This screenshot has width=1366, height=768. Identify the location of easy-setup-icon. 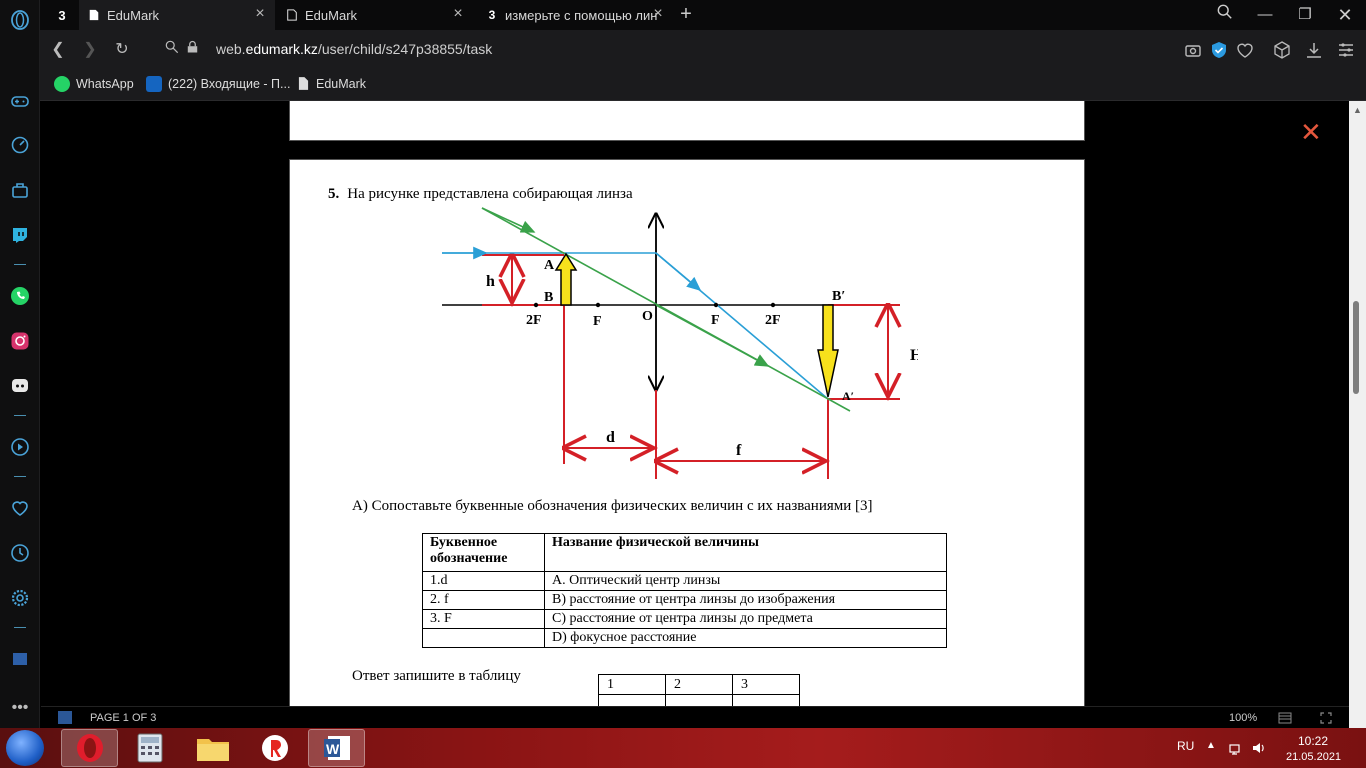
(1346, 50).